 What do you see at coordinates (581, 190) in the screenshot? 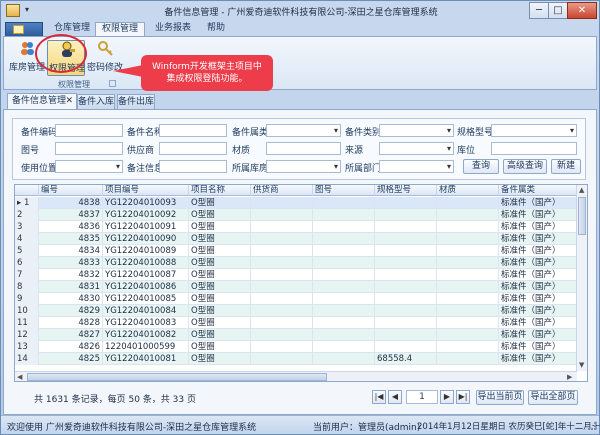
I see `scroll-up-icon: ▲` at bounding box center [581, 190].